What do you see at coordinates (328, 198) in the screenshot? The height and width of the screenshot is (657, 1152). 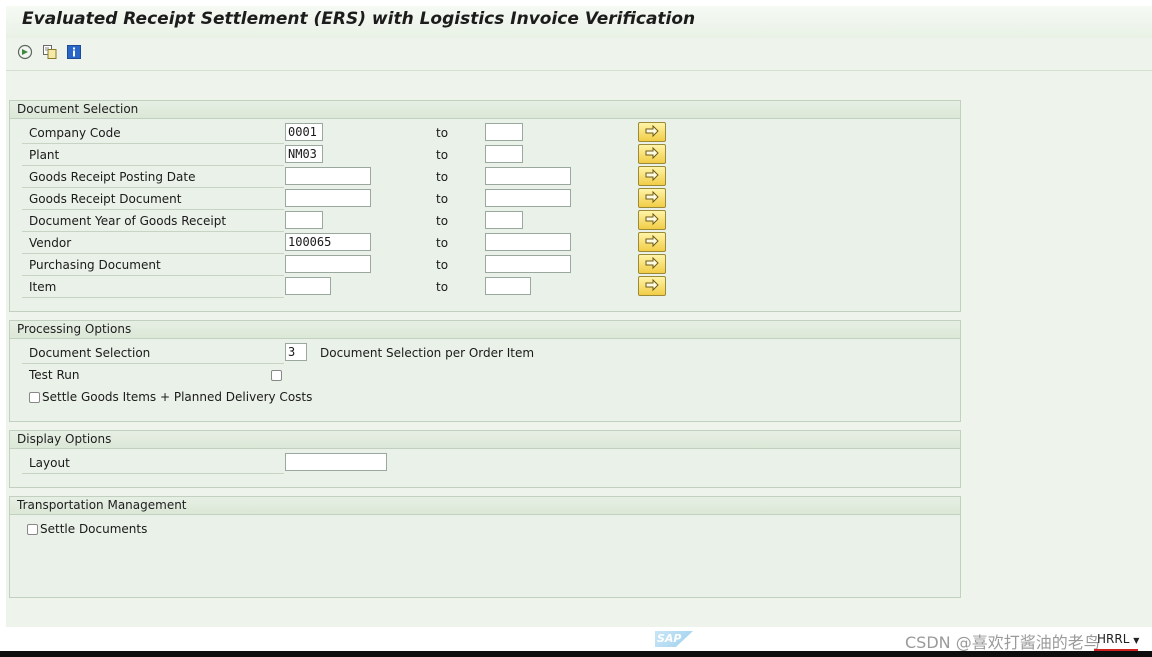 I see `gr-document-from-input` at bounding box center [328, 198].